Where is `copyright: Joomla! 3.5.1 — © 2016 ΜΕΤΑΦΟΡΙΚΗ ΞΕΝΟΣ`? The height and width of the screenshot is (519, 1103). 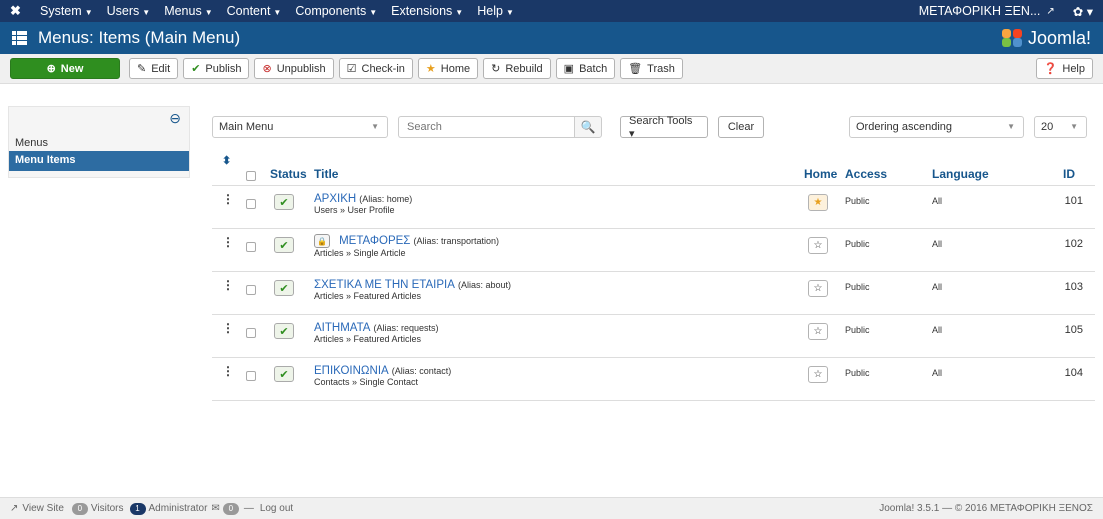
copyright: Joomla! 3.5.1 — © 2016 ΜΕΤΑΦΟΡΙΚΗ ΞΕΝΟΣ is located at coordinates (986, 508).